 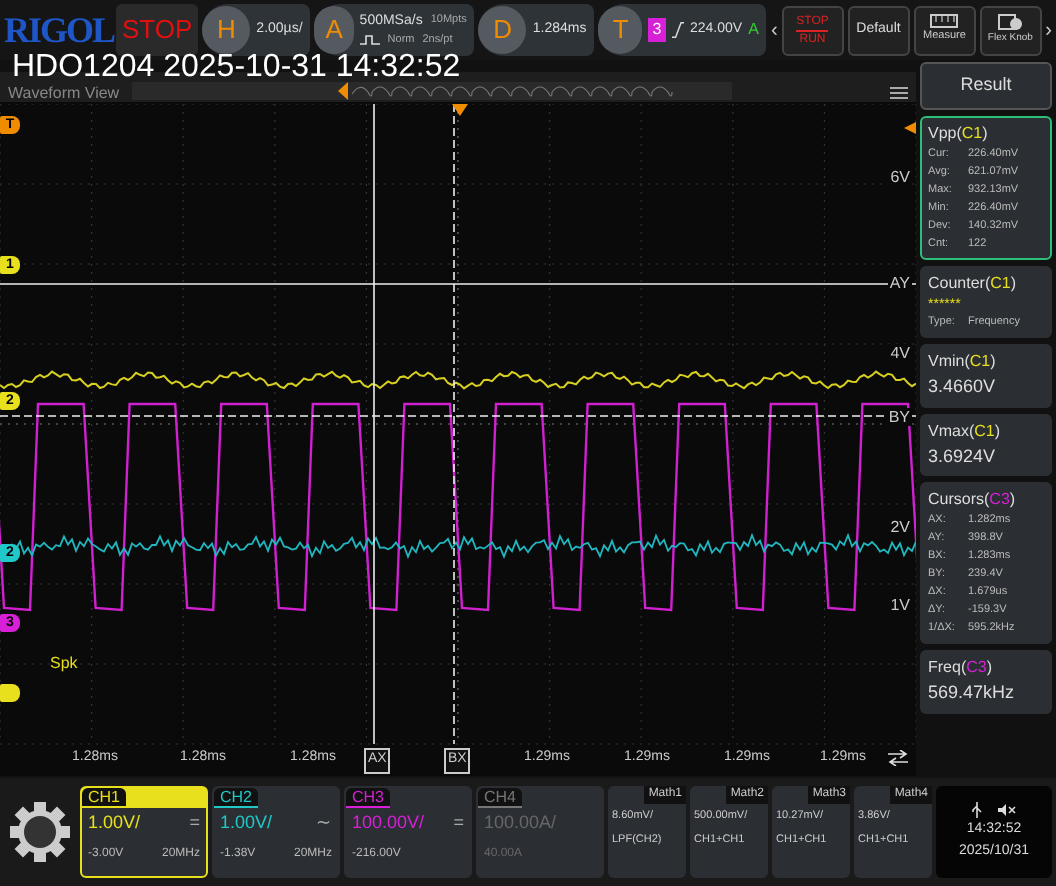 What do you see at coordinates (900, 605) in the screenshot?
I see `axis-label: 1V` at bounding box center [900, 605].